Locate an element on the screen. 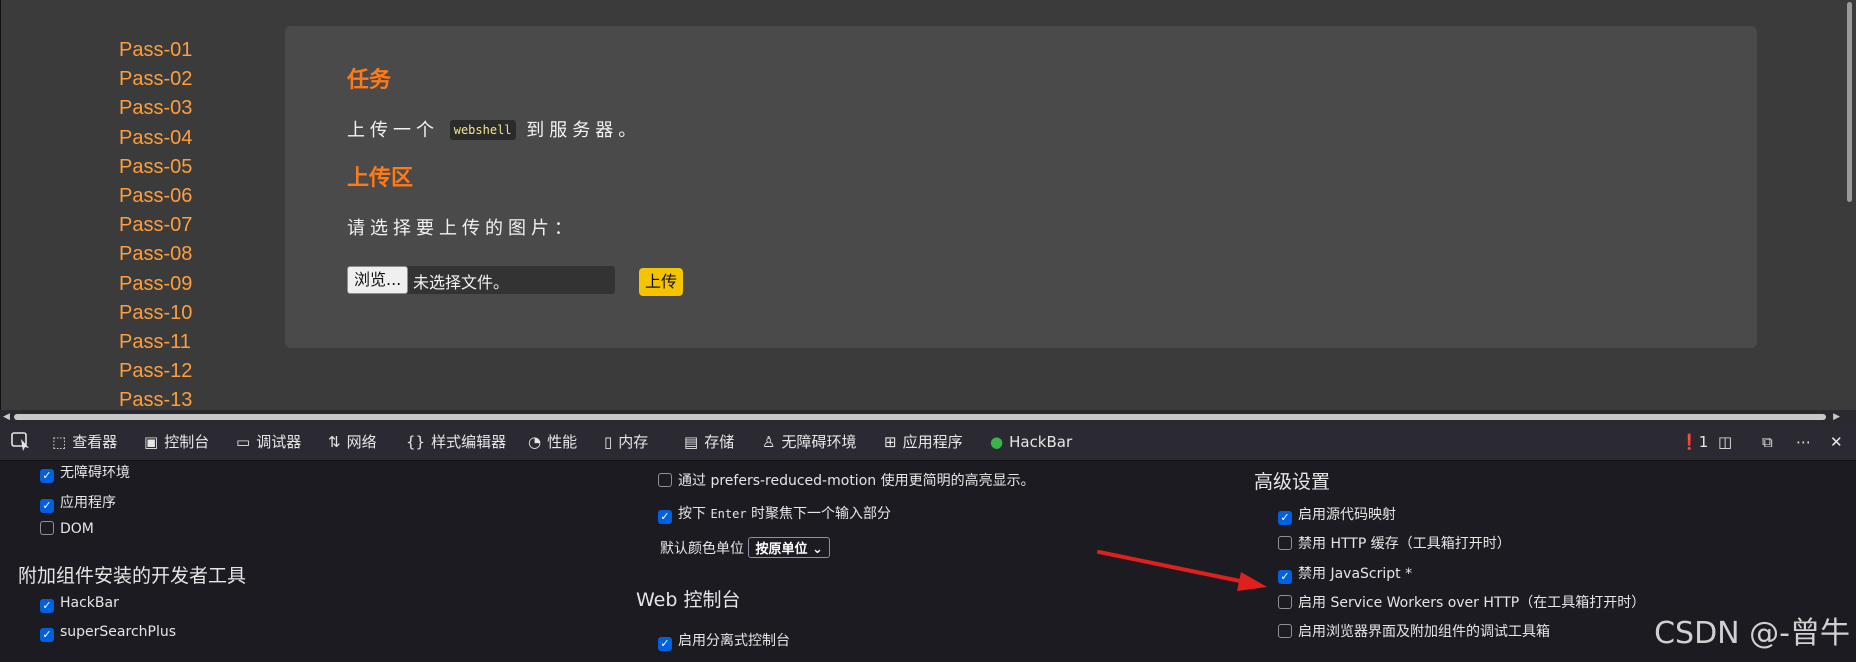 The width and height of the screenshot is (1856, 662). setting-application: ✓ 应用程序 is located at coordinates (78, 502).